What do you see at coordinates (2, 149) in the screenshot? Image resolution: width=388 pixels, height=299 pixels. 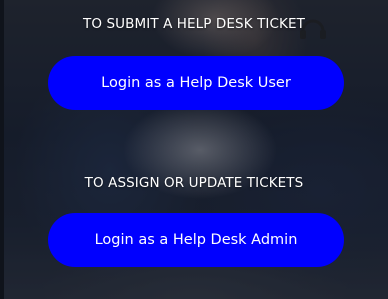 I see `left-edge-divider` at bounding box center [2, 149].